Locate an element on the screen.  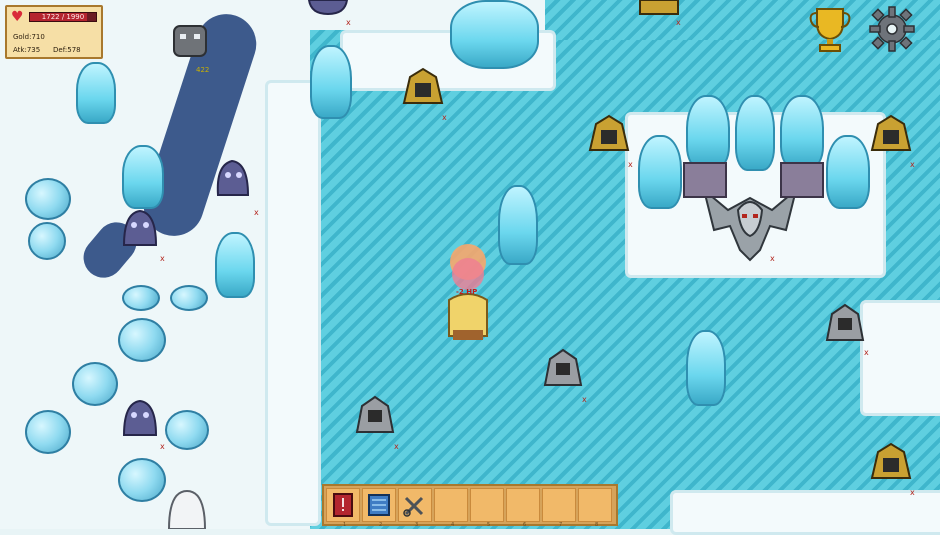
floating-number: 422 is located at coordinates (203, 70).